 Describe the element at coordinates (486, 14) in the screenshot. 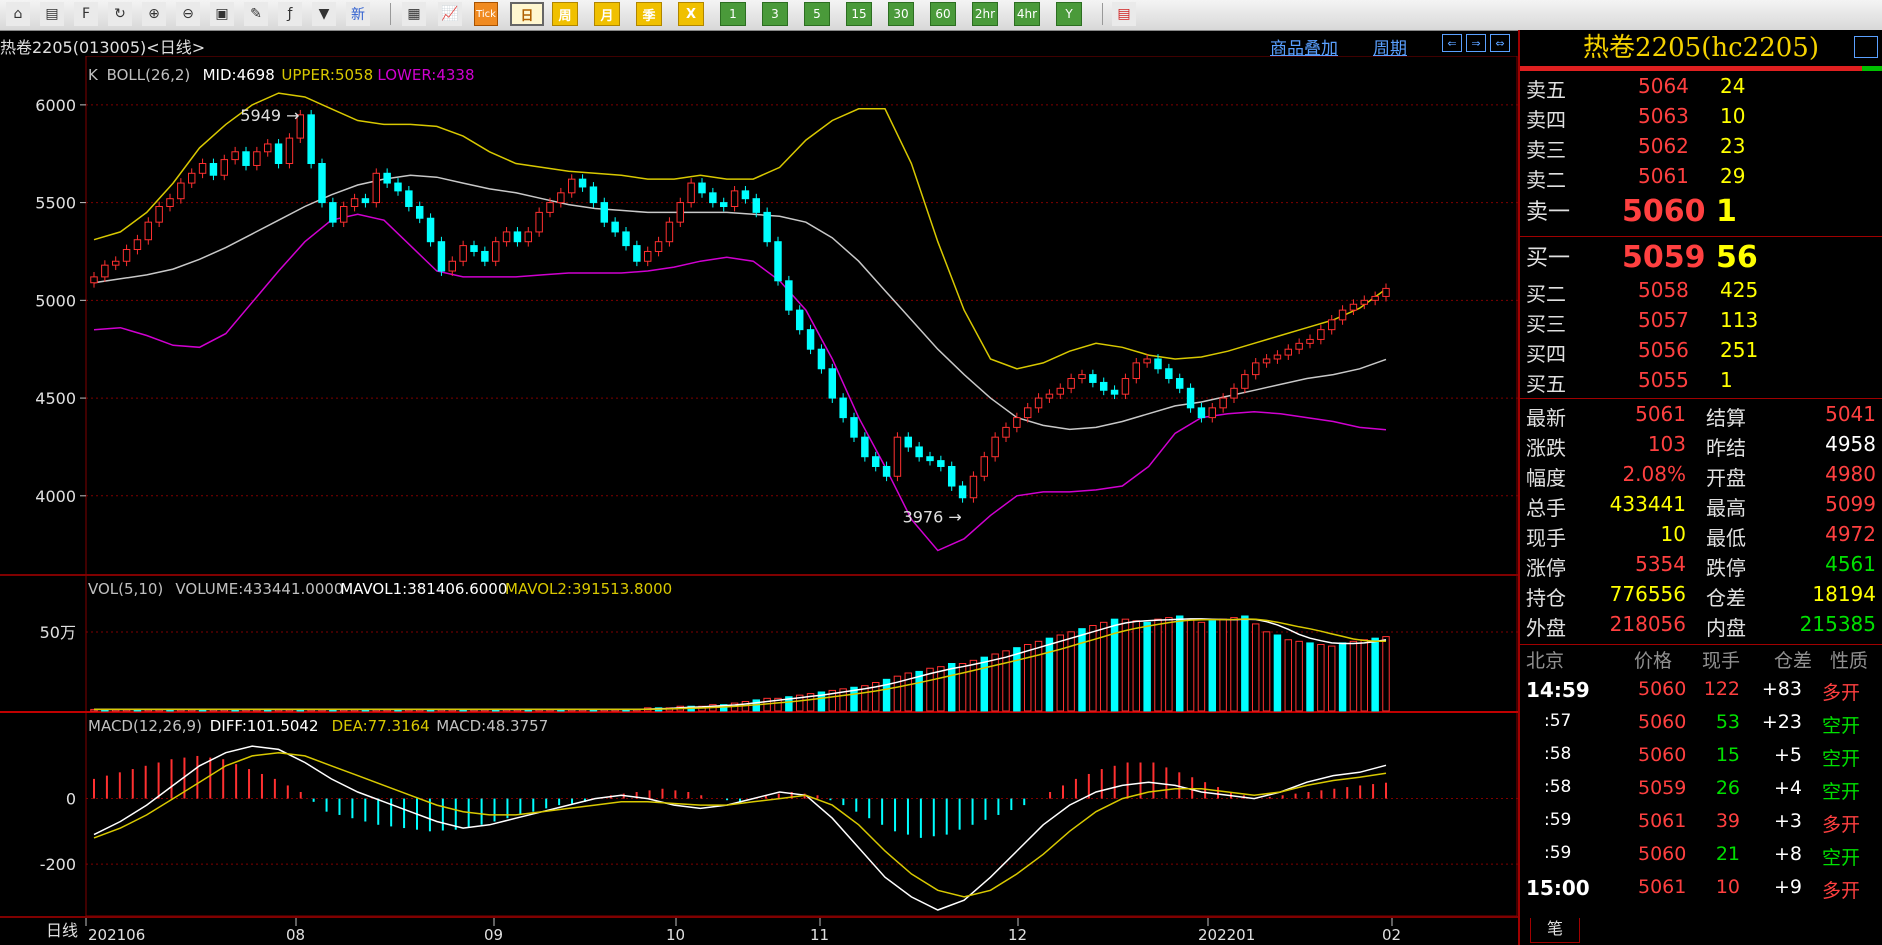

I see `tick-button: Tick` at that location.